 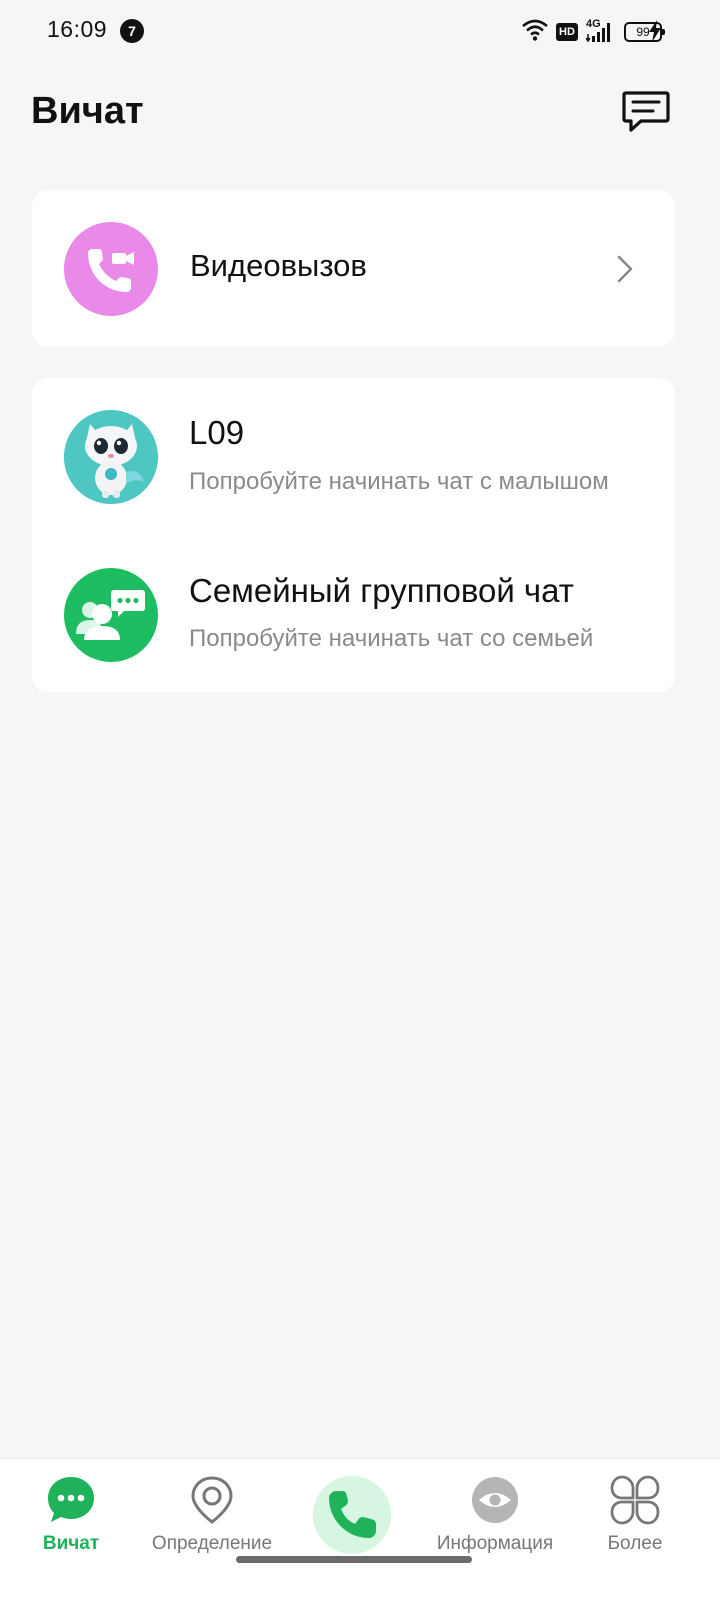 I want to click on nav-label: Более, so click(x=635, y=1543).